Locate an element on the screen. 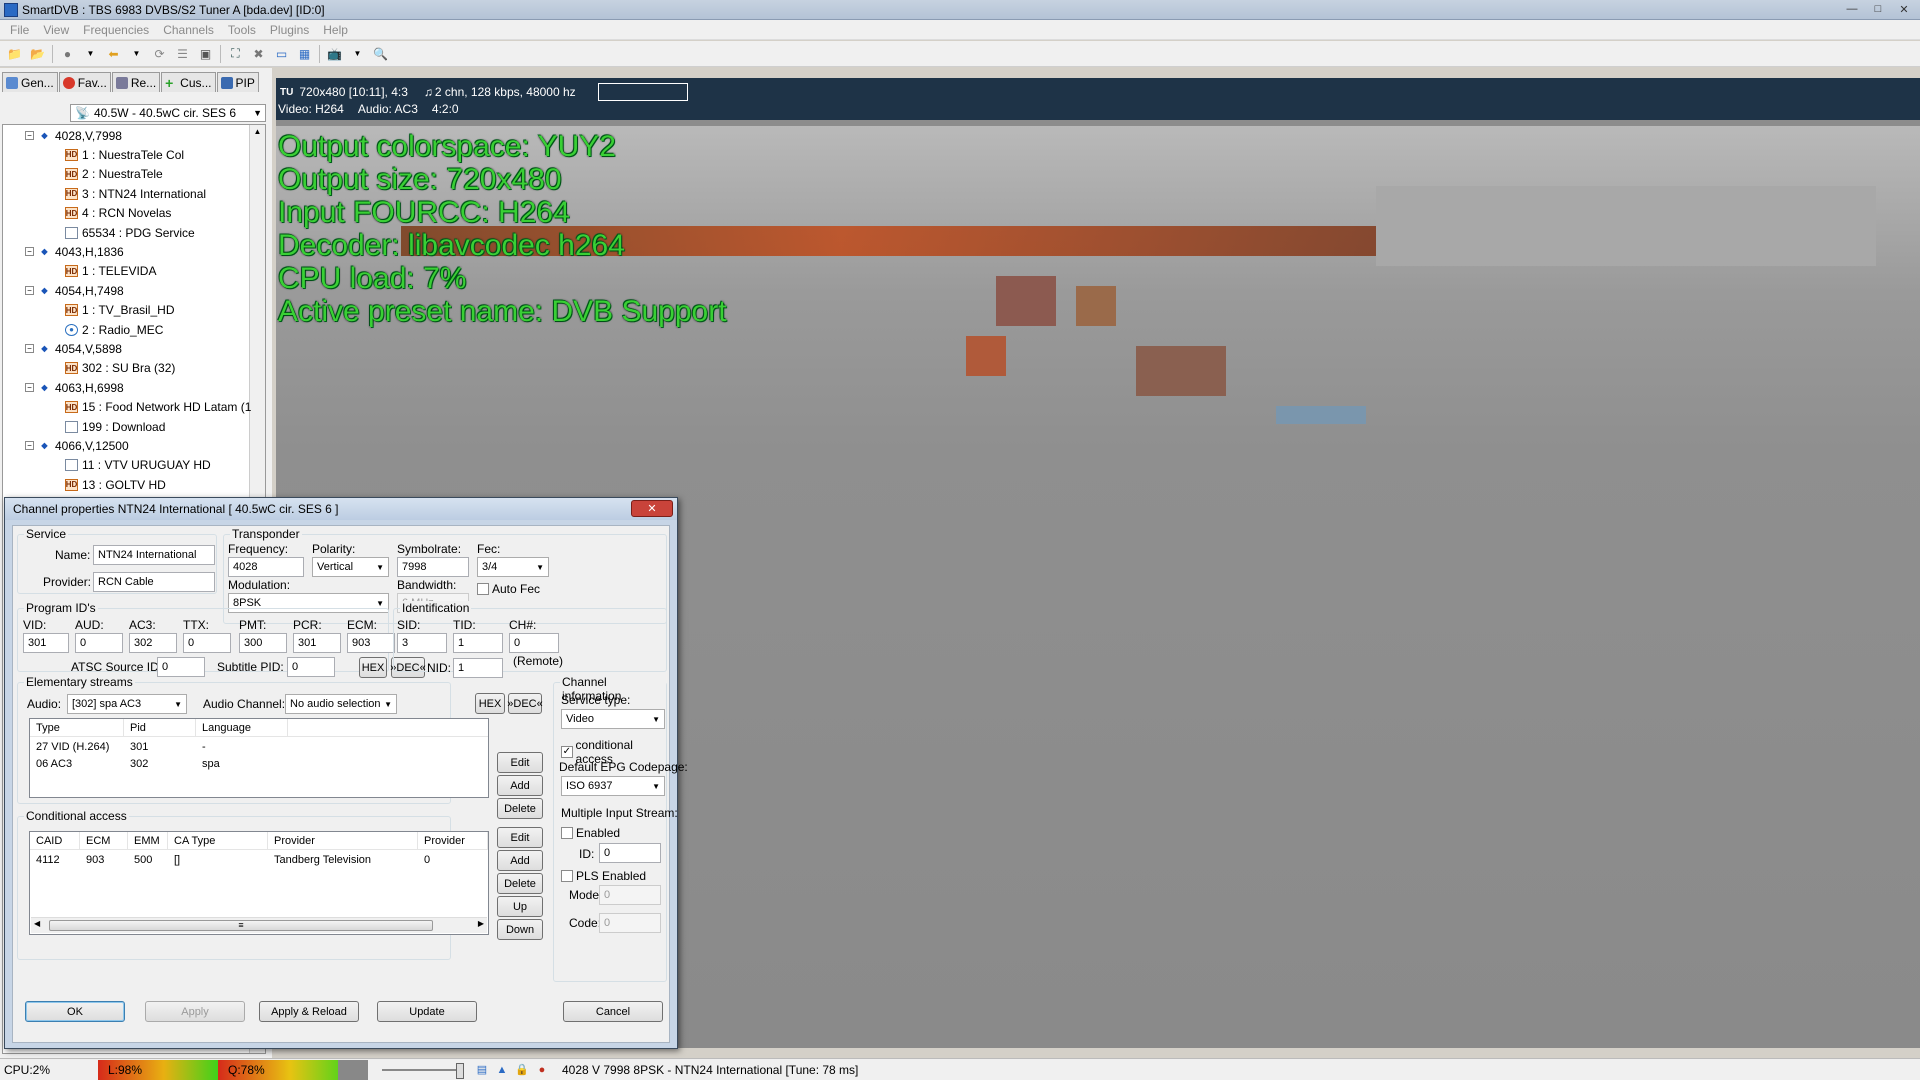  column-header: Language is located at coordinates (242, 728).